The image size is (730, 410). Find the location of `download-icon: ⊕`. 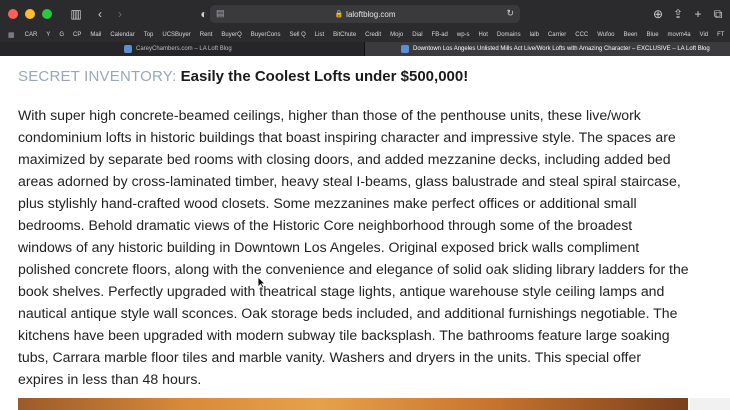

download-icon: ⊕ is located at coordinates (658, 14).